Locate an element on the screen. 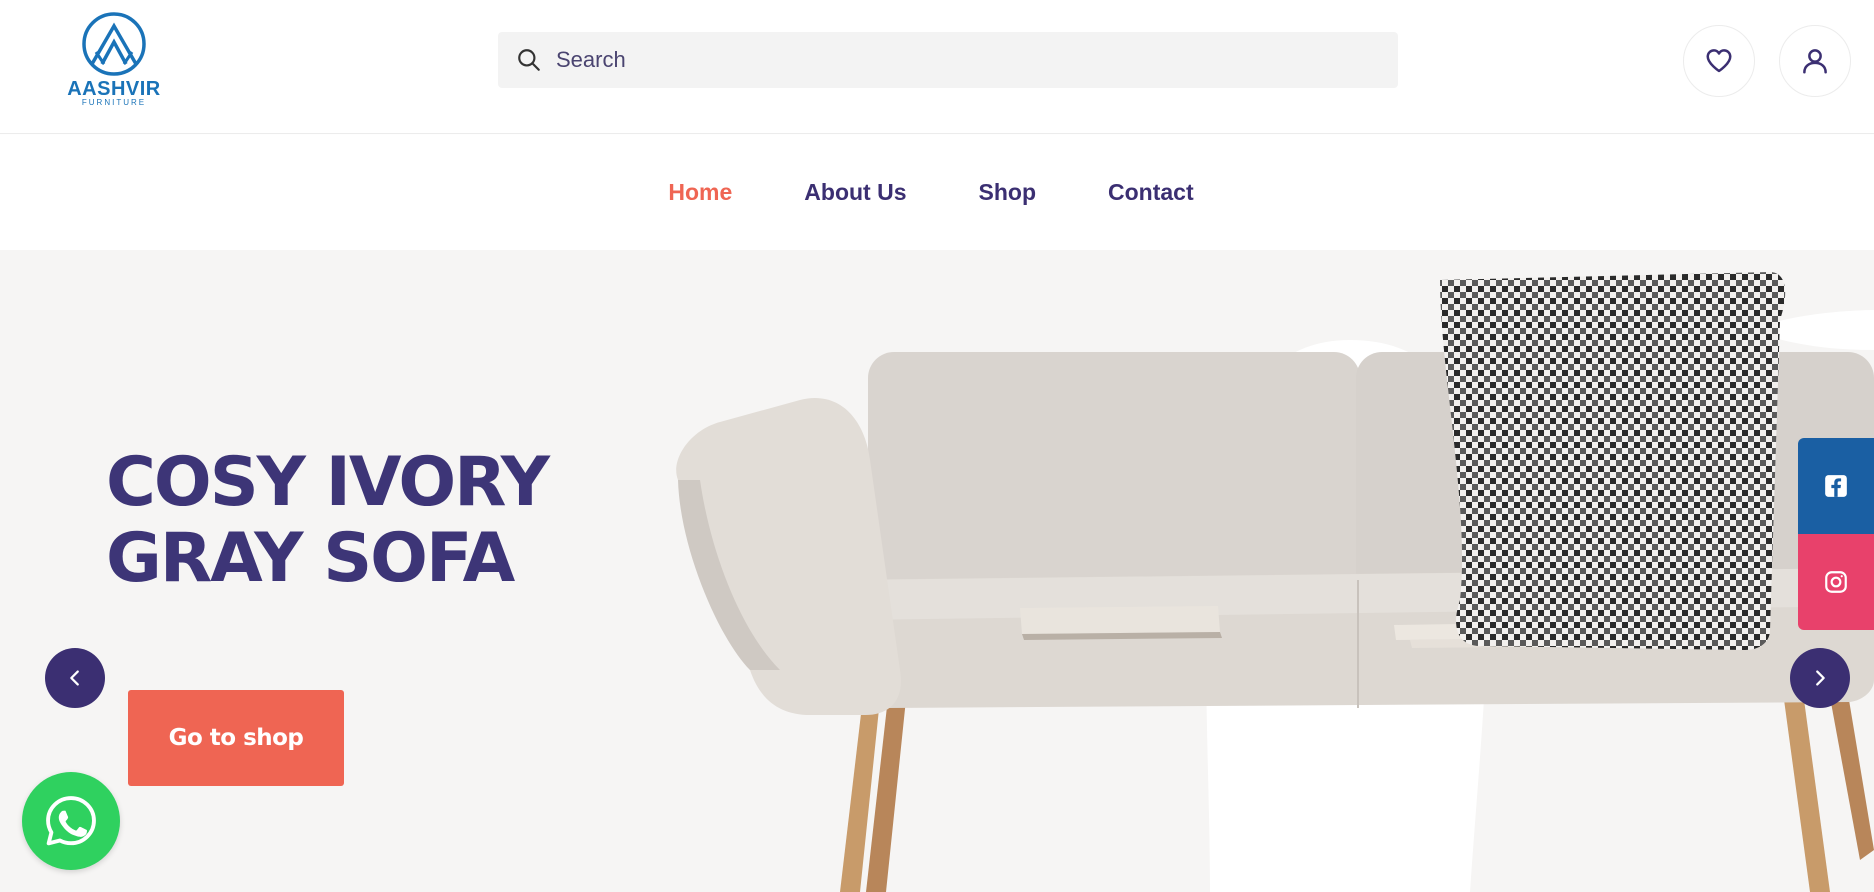 The height and width of the screenshot is (892, 1874). hero-title-line-2: GRAY SOFA is located at coordinates (310, 558).